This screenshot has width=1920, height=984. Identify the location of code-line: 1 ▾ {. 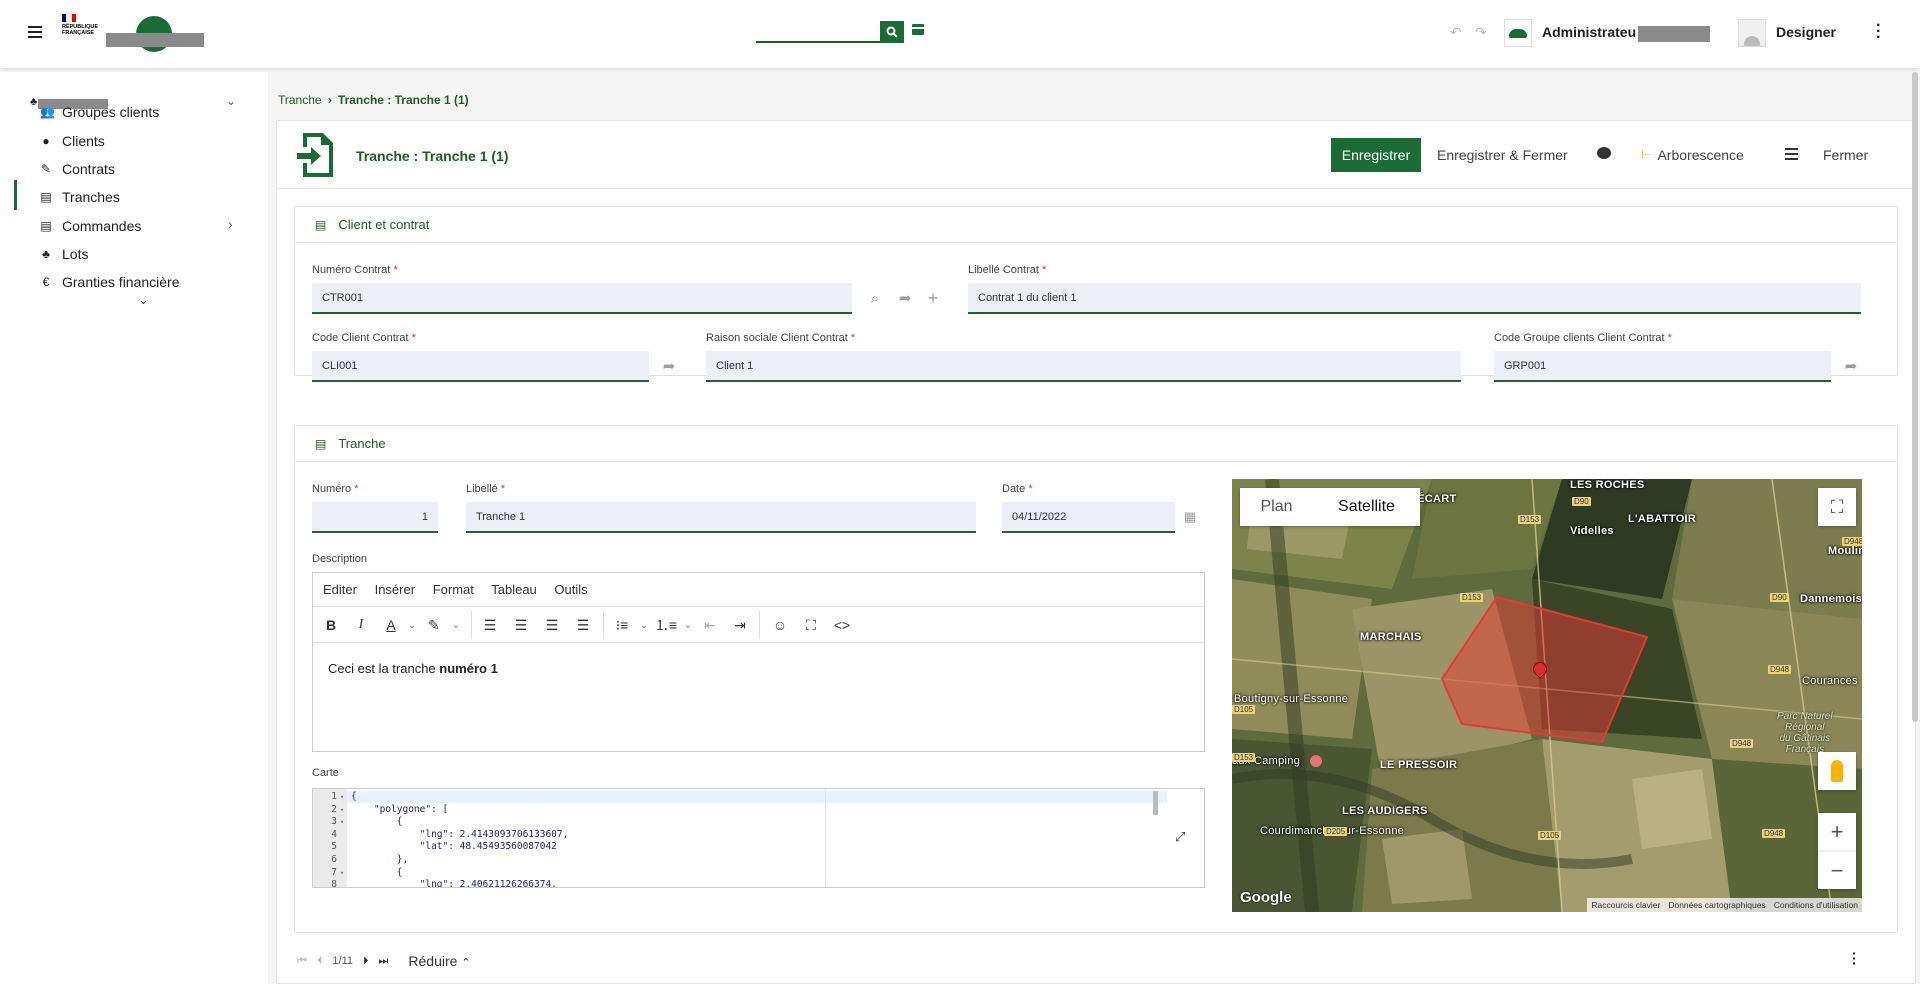
(743, 797).